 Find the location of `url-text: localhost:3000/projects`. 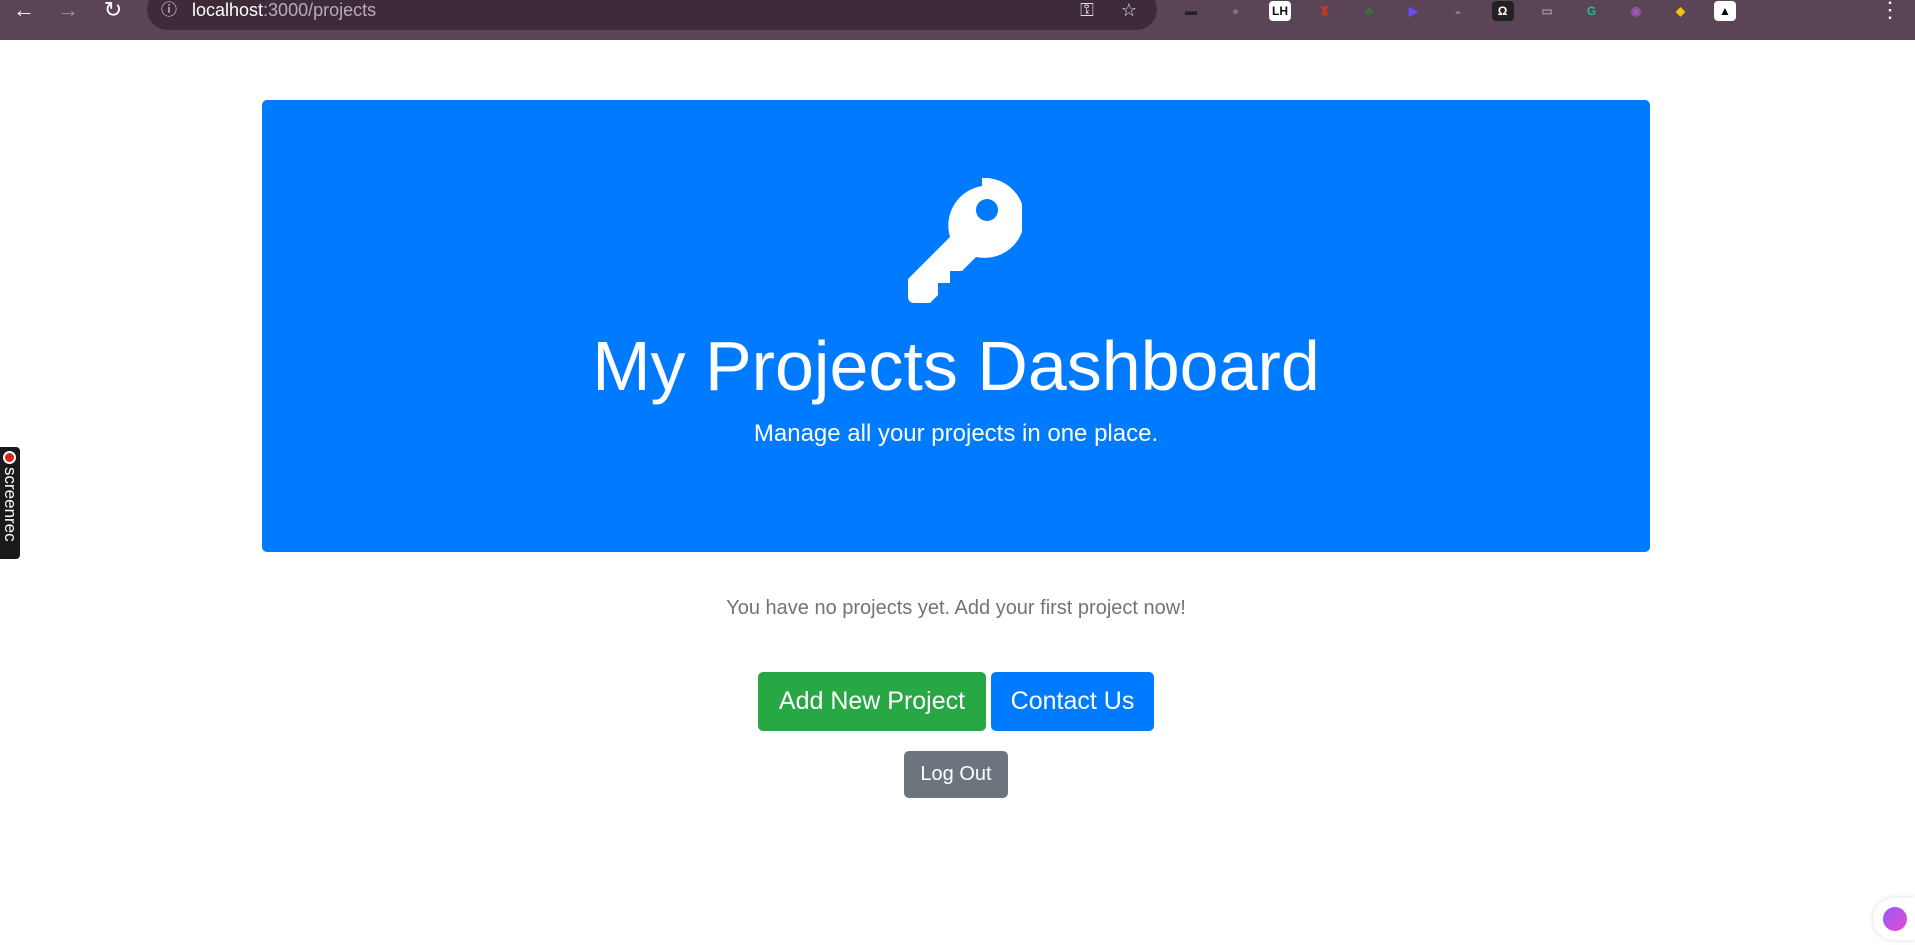

url-text: localhost:3000/projects is located at coordinates (284, 11).